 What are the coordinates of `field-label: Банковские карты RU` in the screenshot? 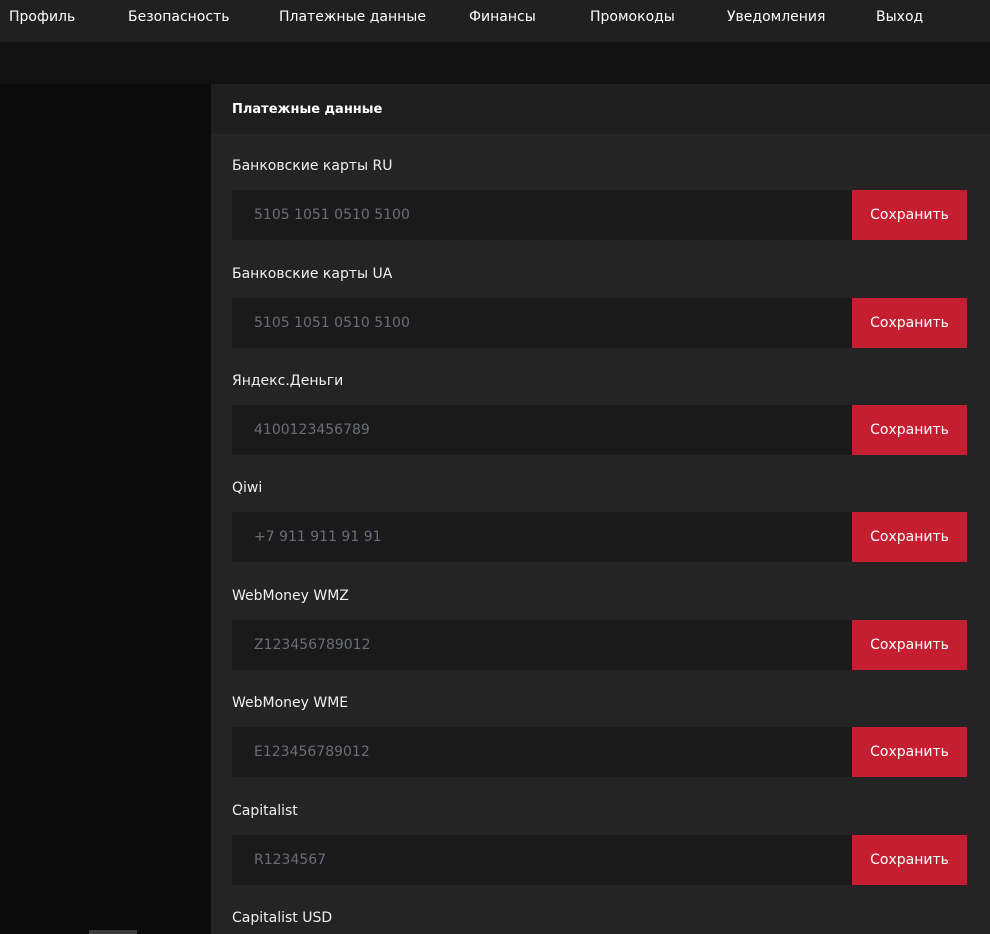 It's located at (312, 166).